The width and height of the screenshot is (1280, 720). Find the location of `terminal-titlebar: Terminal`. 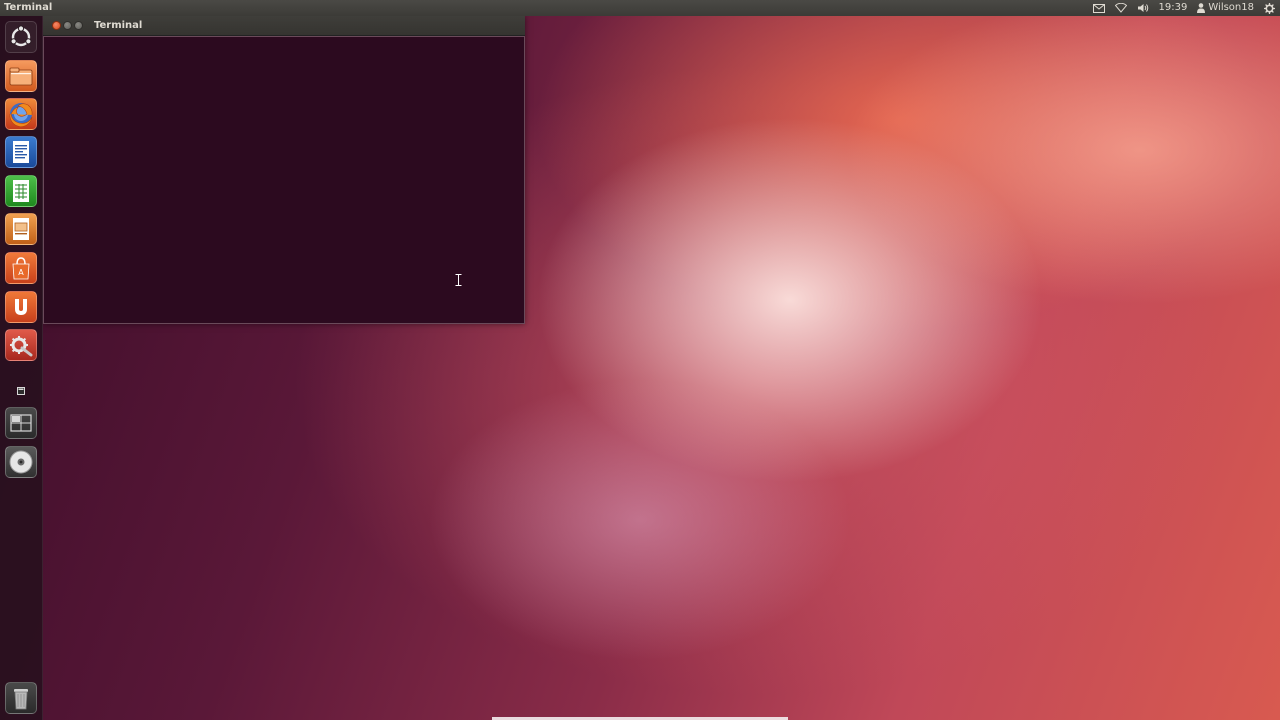

terminal-titlebar: Terminal is located at coordinates (284, 26).